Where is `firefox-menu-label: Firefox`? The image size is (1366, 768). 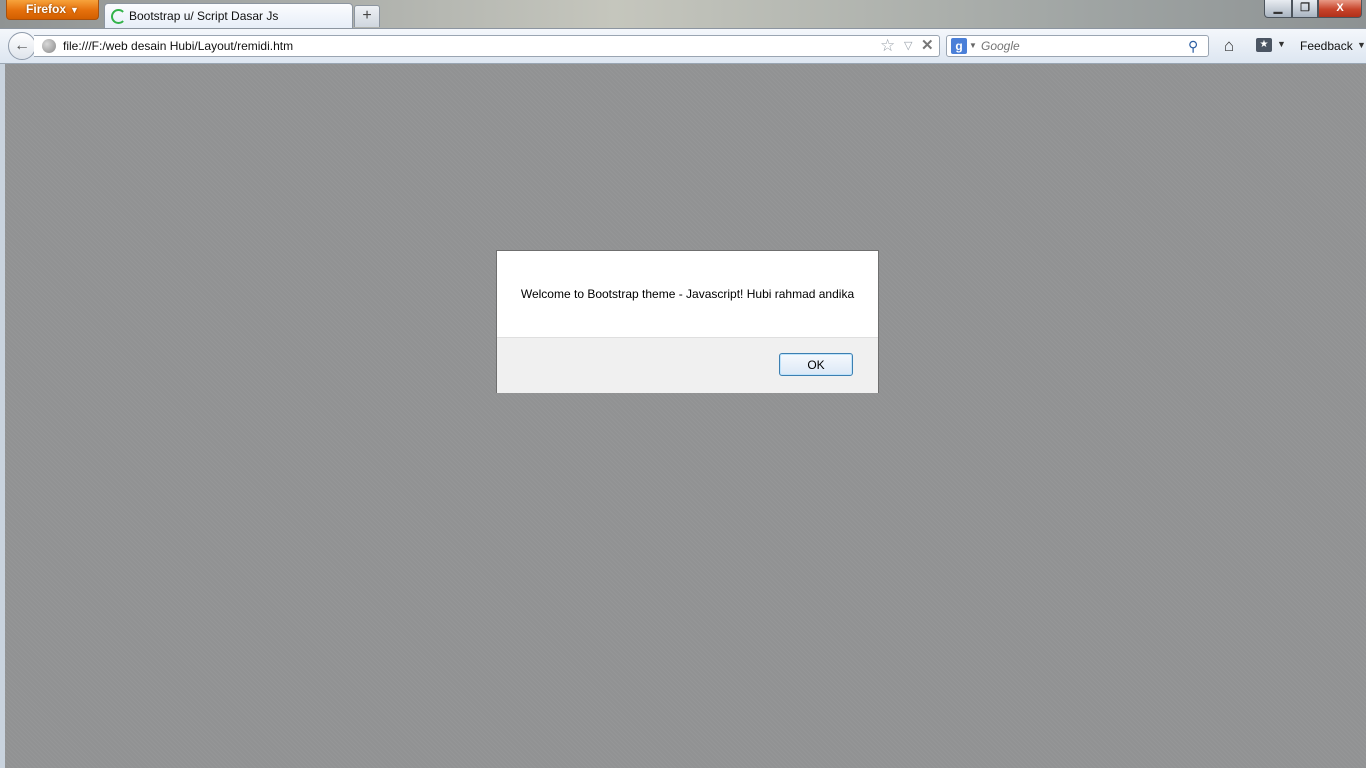 firefox-menu-label: Firefox is located at coordinates (46, 9).